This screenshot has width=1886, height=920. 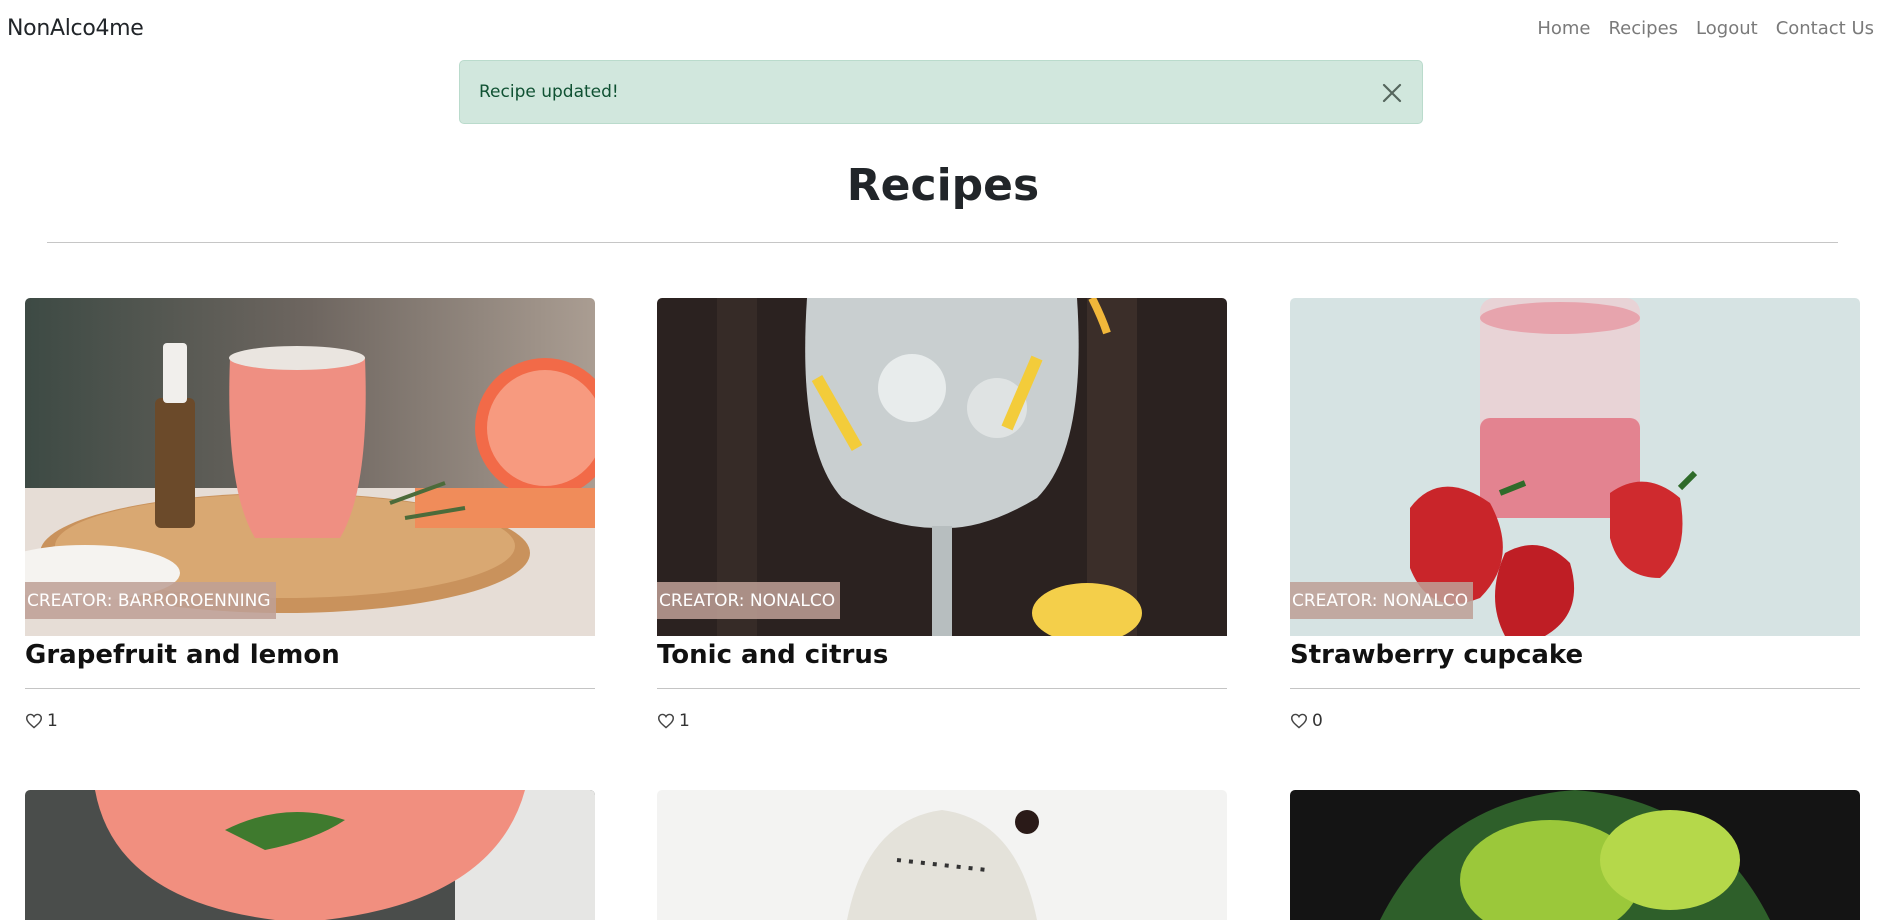 I want to click on recipe-title: Tonic and citrus, so click(x=942, y=662).